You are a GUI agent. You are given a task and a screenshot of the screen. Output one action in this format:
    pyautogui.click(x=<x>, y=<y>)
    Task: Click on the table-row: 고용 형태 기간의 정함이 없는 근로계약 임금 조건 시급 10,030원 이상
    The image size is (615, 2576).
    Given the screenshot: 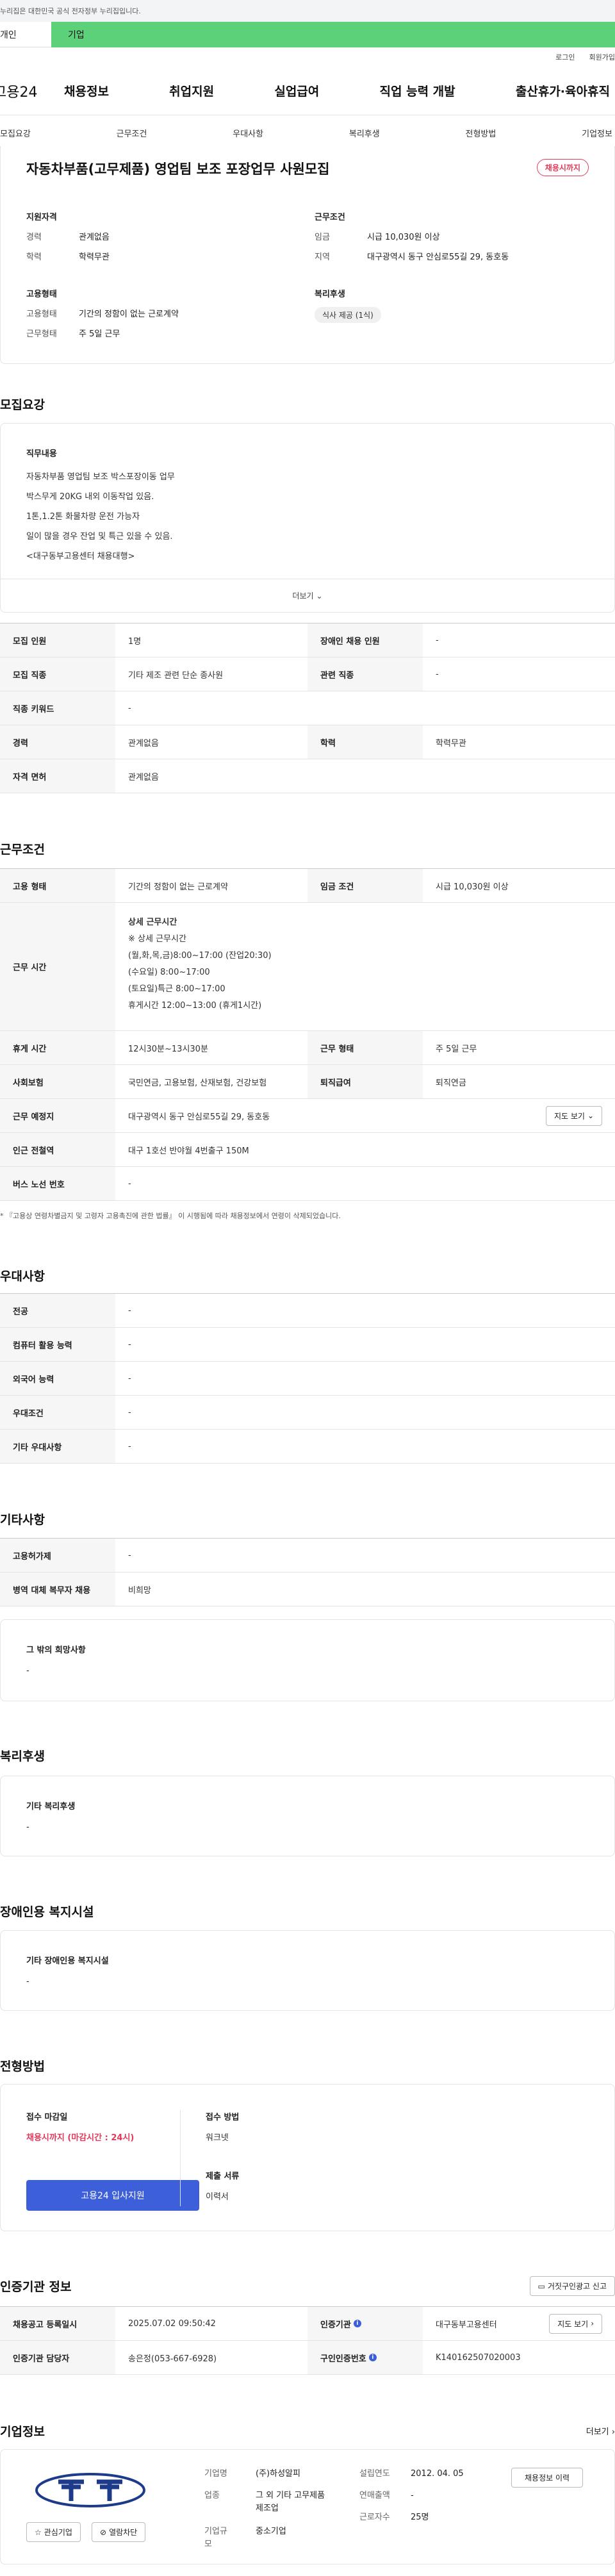 What is the action you would take?
    pyautogui.click(x=307, y=886)
    